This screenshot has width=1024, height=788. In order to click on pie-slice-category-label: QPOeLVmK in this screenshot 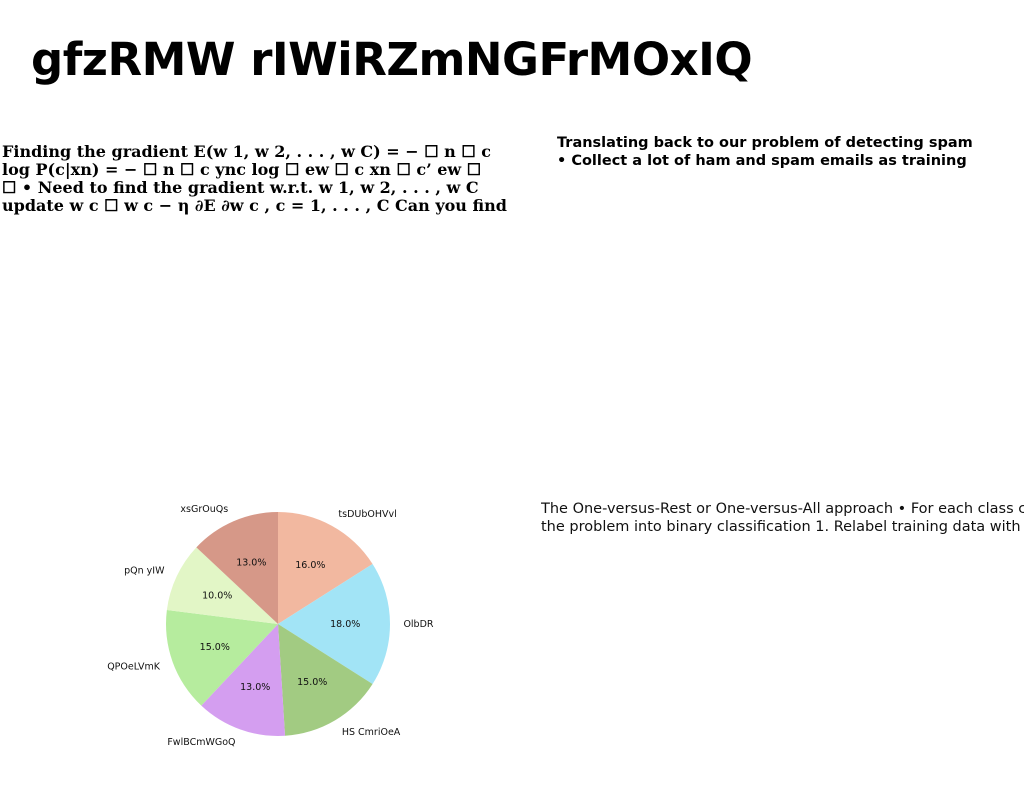, I will do `click(134, 666)`.